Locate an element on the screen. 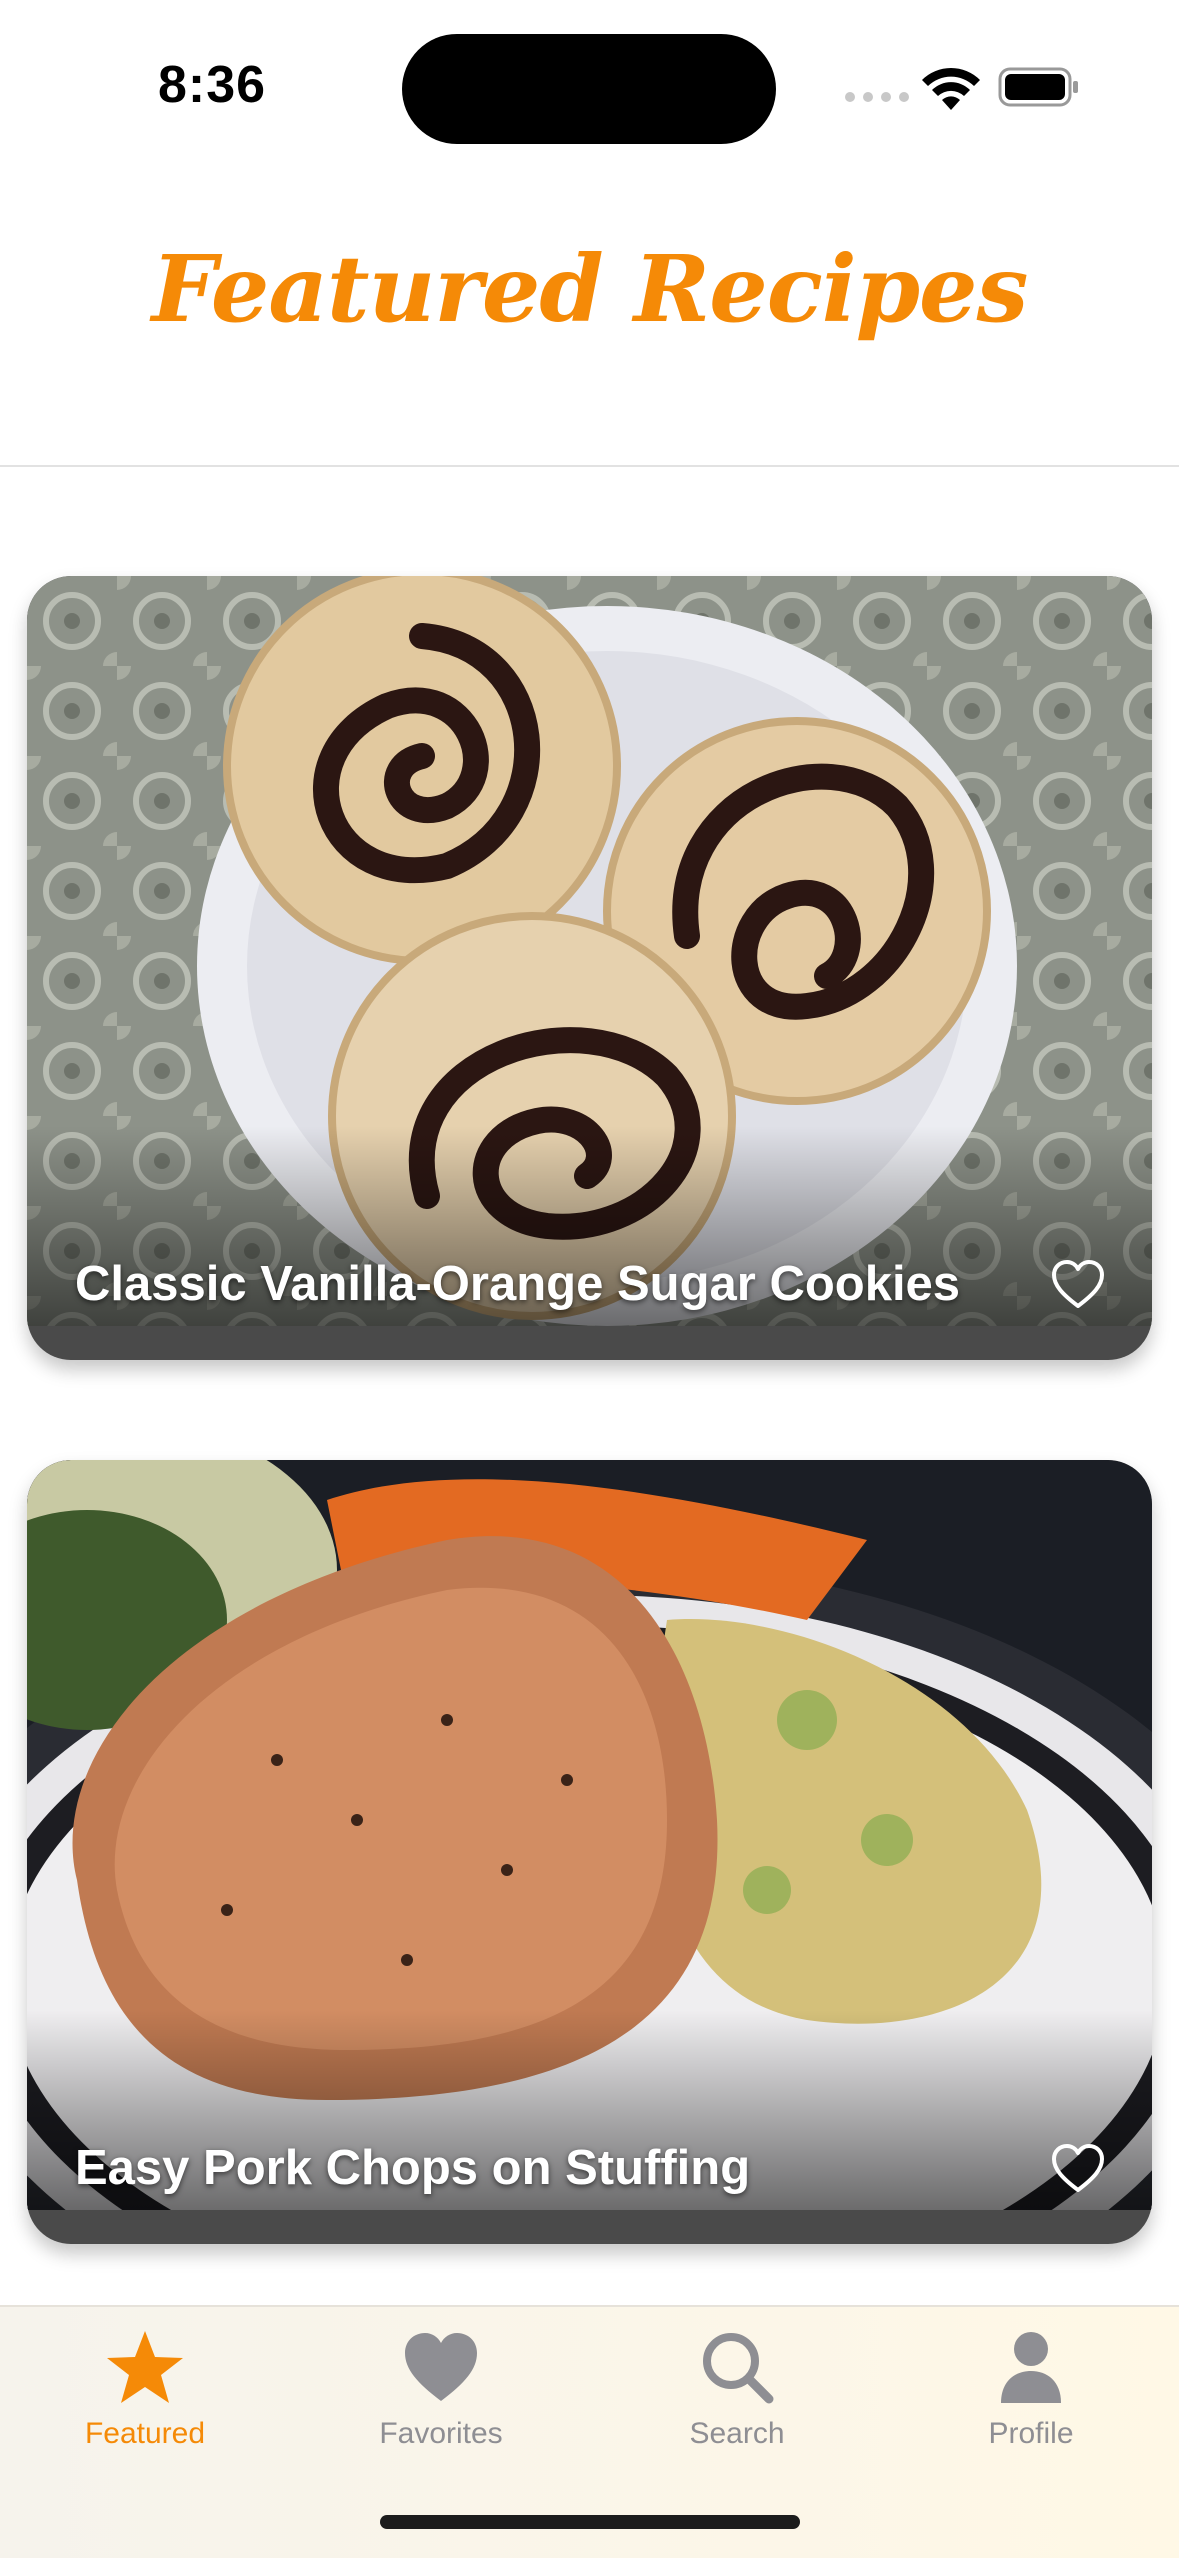 The image size is (1179, 2558). header-divider is located at coordinates (589, 466).